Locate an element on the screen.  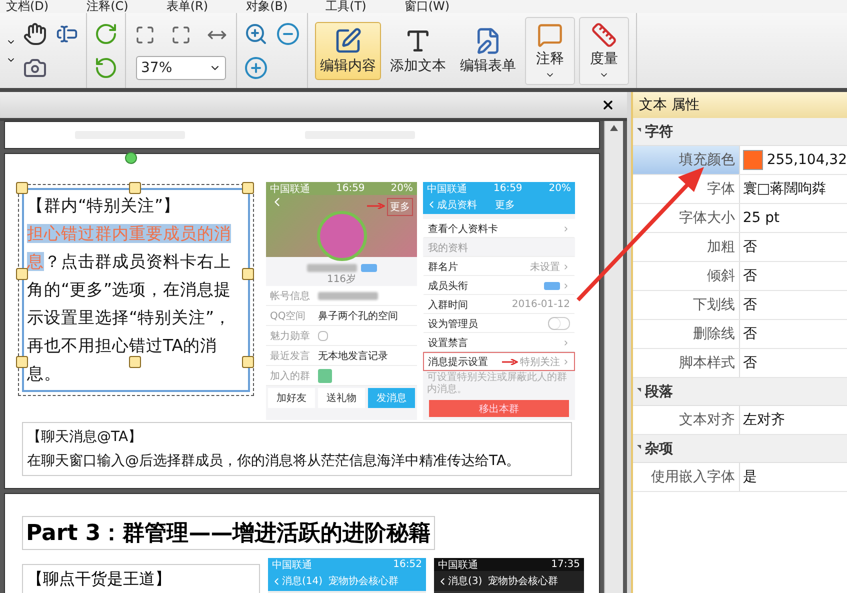
property-label: 使用嵌入字体 is located at coordinates (686, 477).